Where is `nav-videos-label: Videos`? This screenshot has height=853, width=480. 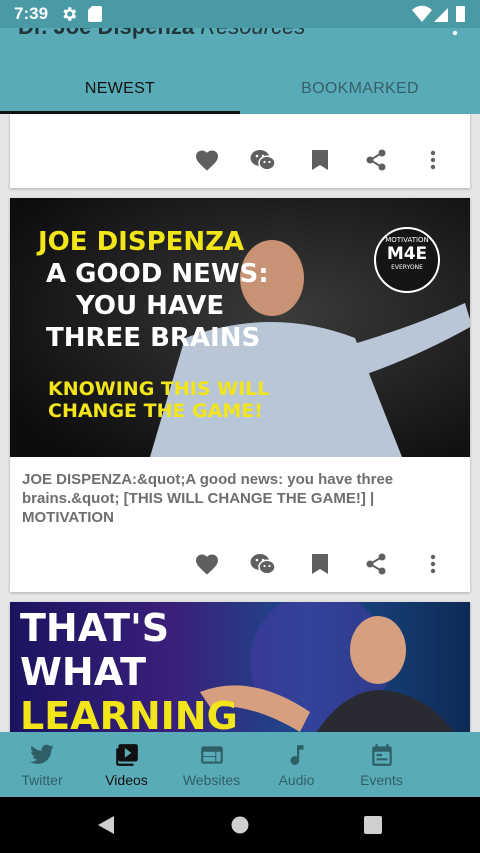
nav-videos-label: Videos is located at coordinates (126, 780).